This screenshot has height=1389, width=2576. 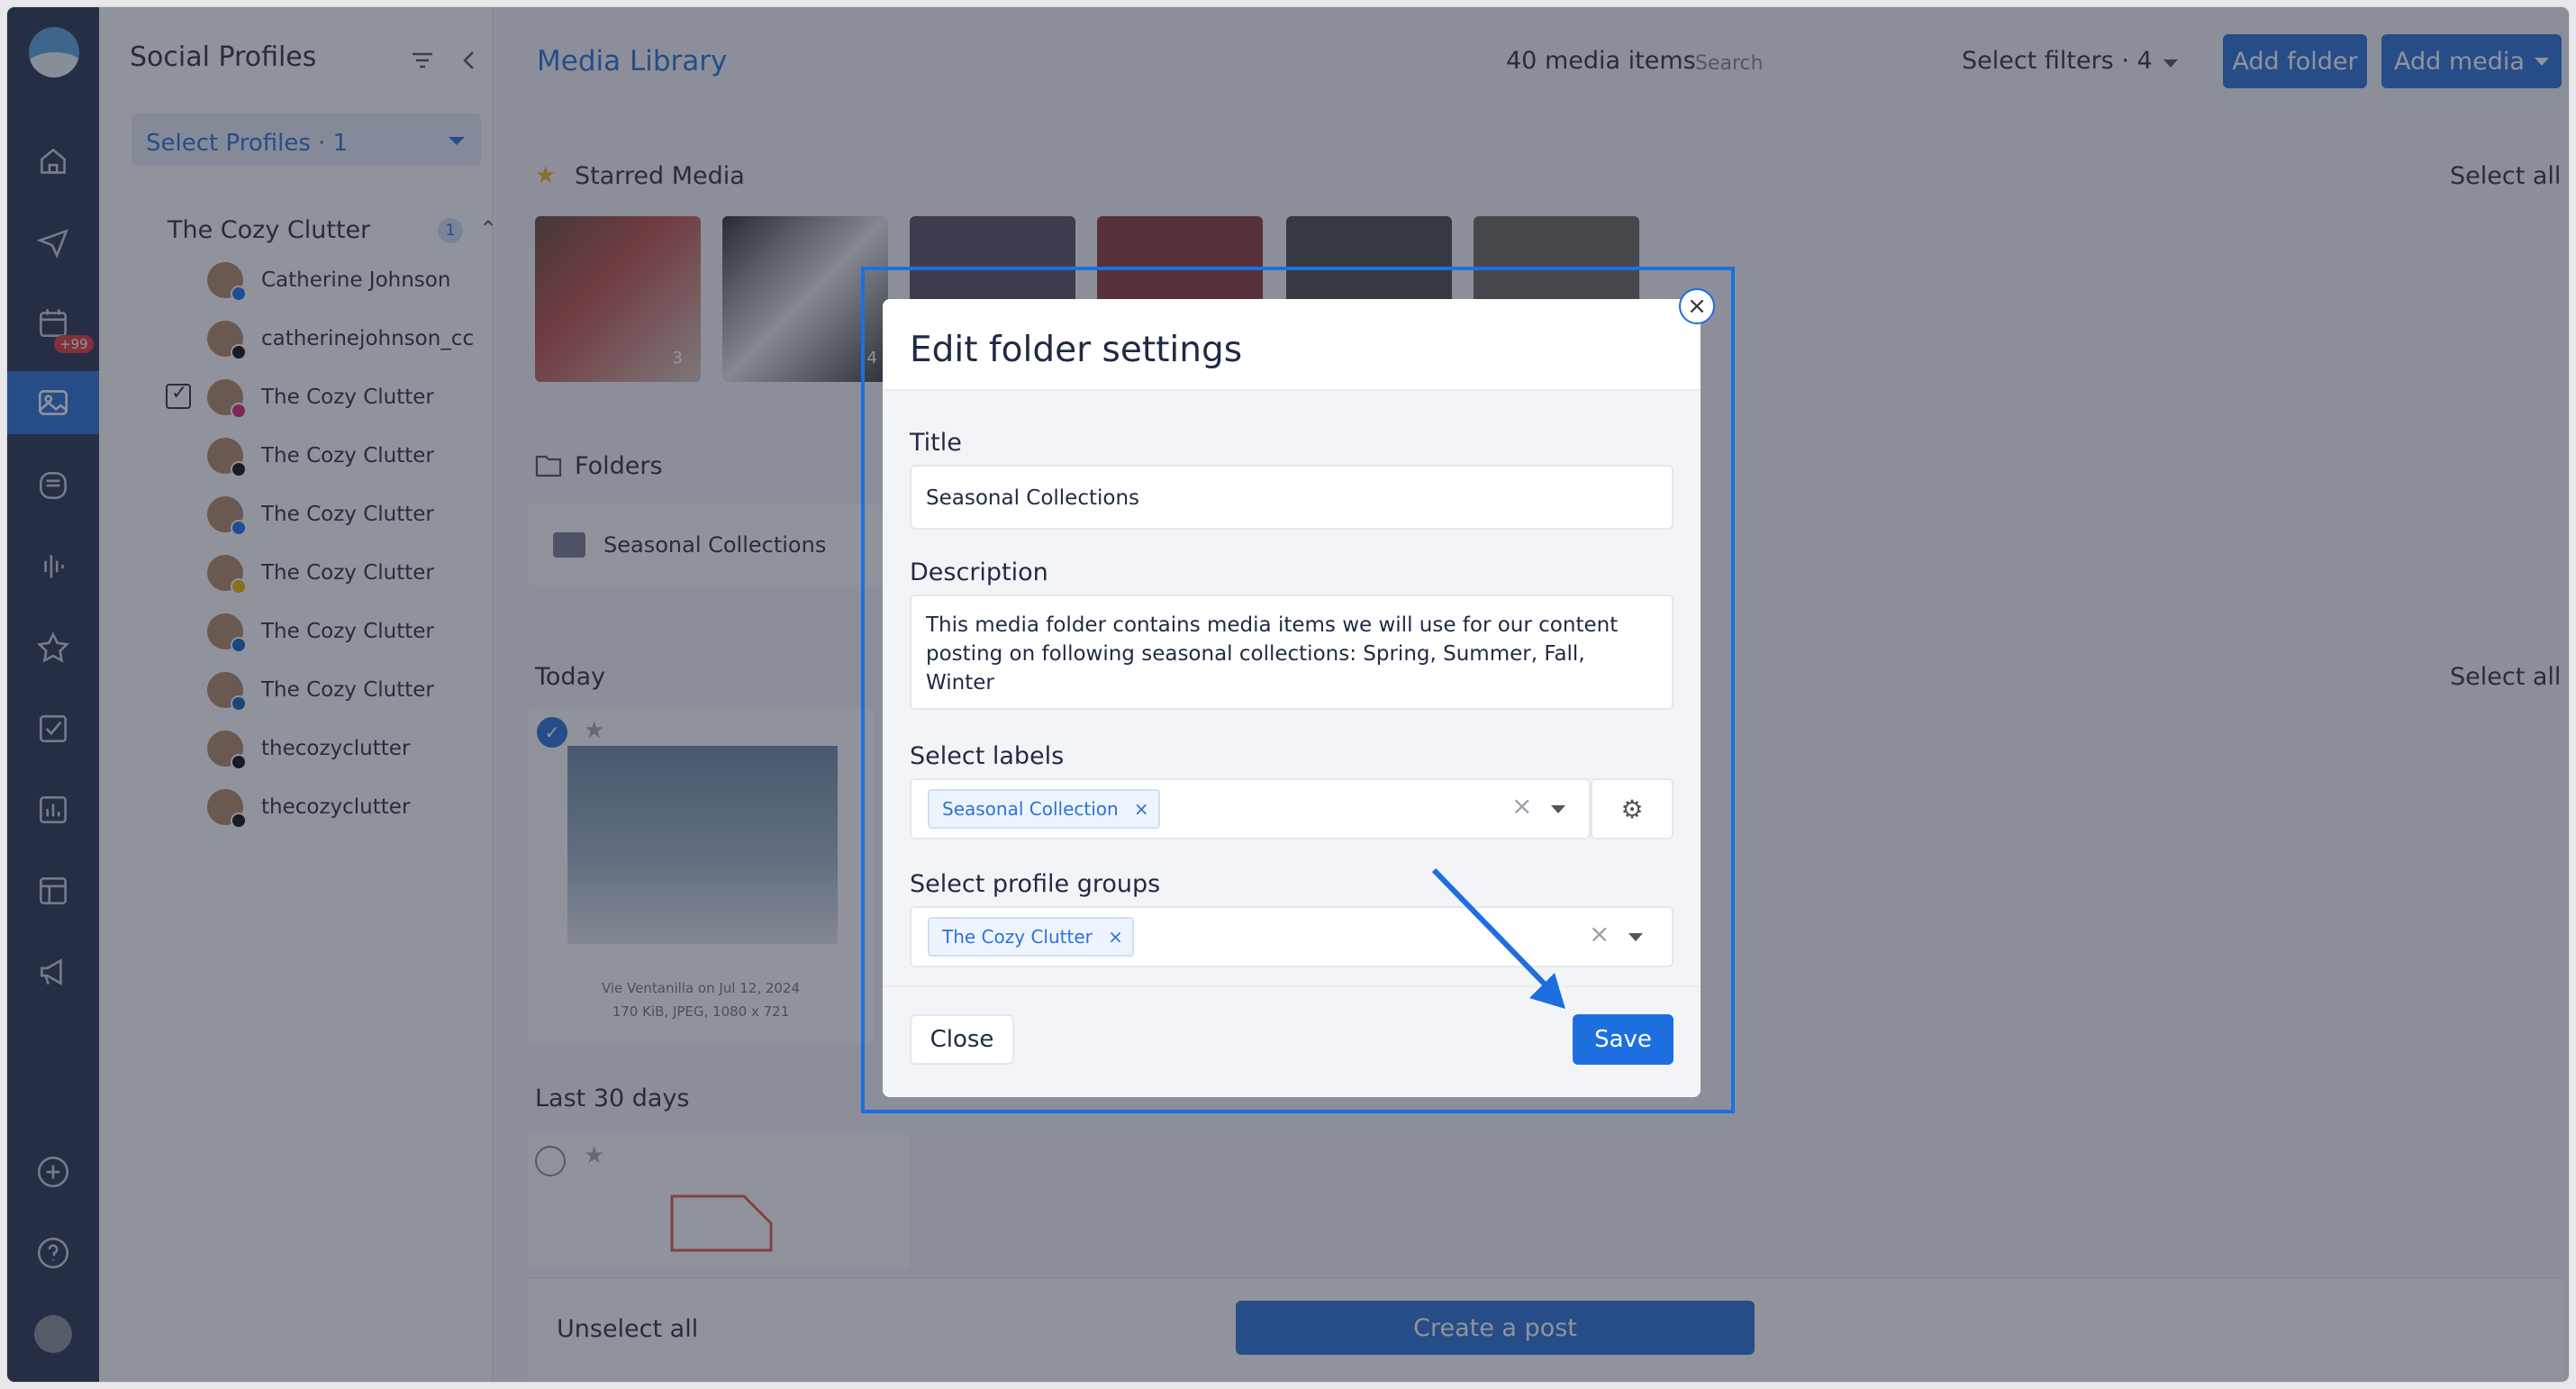 I want to click on label-chip-text: Seasonal Collection, so click(x=1030, y=809).